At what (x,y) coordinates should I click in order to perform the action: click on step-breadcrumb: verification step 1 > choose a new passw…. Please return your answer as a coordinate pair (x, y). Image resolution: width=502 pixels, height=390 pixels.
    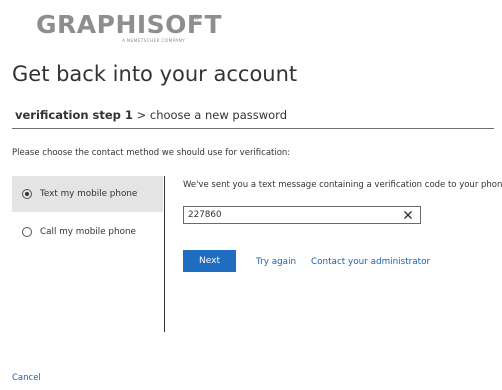
    Looking at the image, I should click on (151, 115).